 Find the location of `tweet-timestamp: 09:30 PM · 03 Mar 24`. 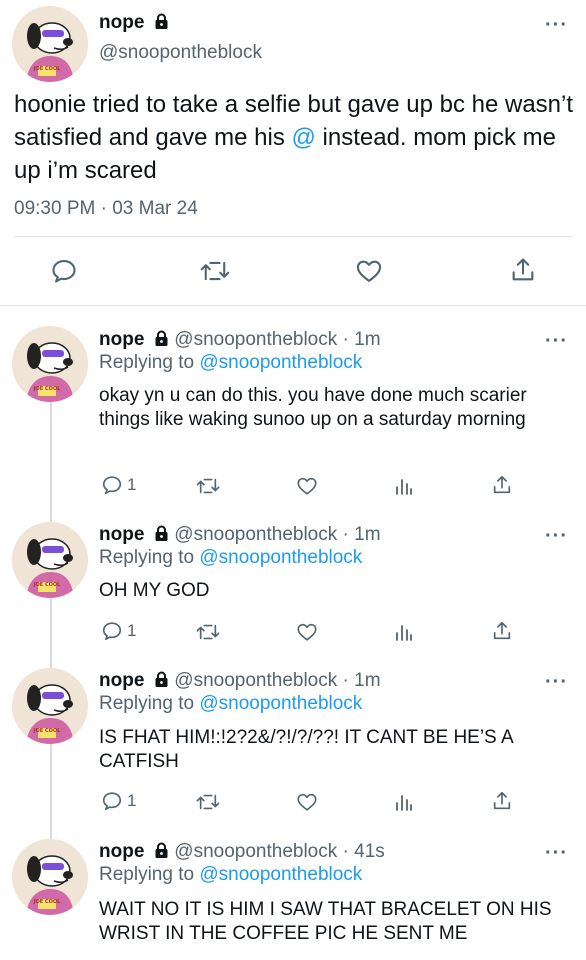

tweet-timestamp: 09:30 PM · 03 Mar 24 is located at coordinates (106, 209).